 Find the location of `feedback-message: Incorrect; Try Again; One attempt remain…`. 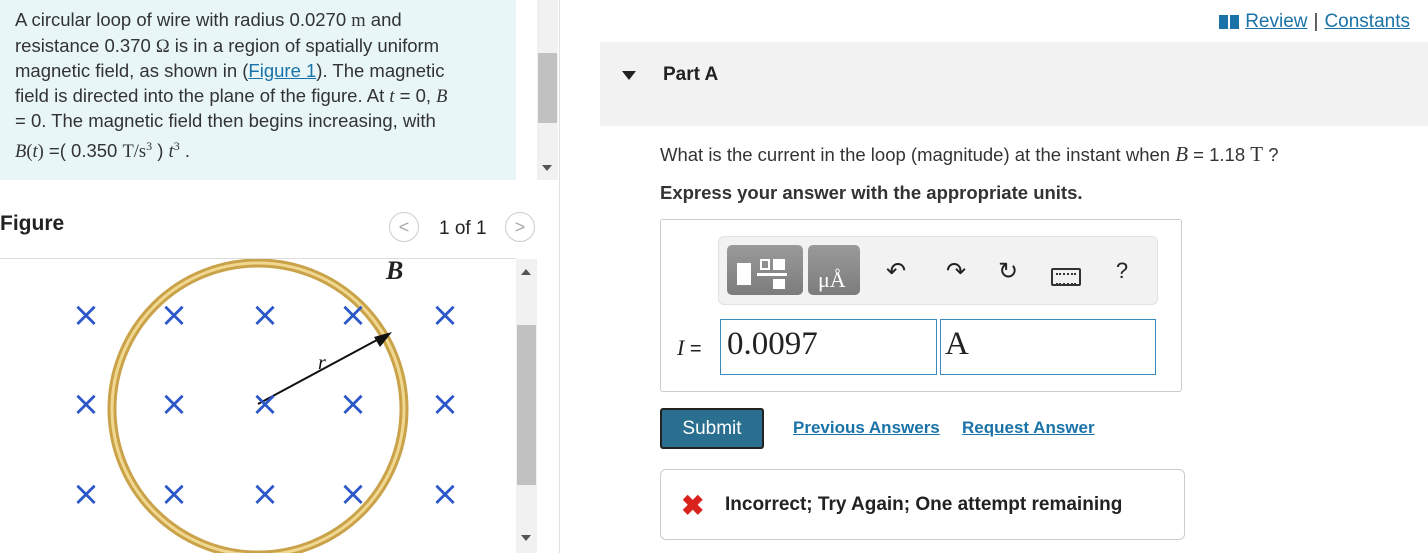

feedback-message: Incorrect; Try Again; One attempt remain… is located at coordinates (924, 504).